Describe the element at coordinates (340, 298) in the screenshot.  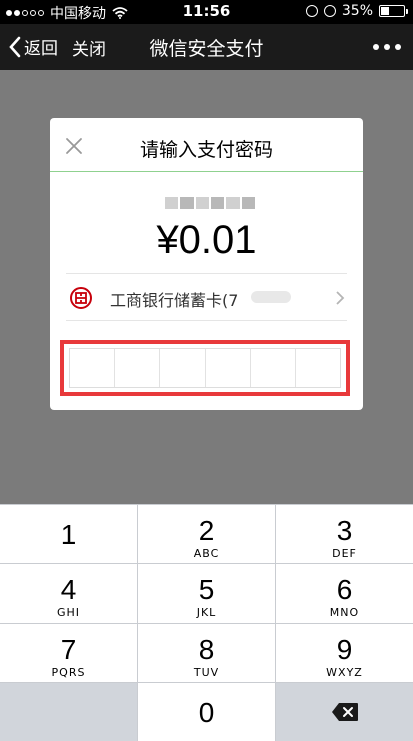
I see `chevron-right-icon` at that location.